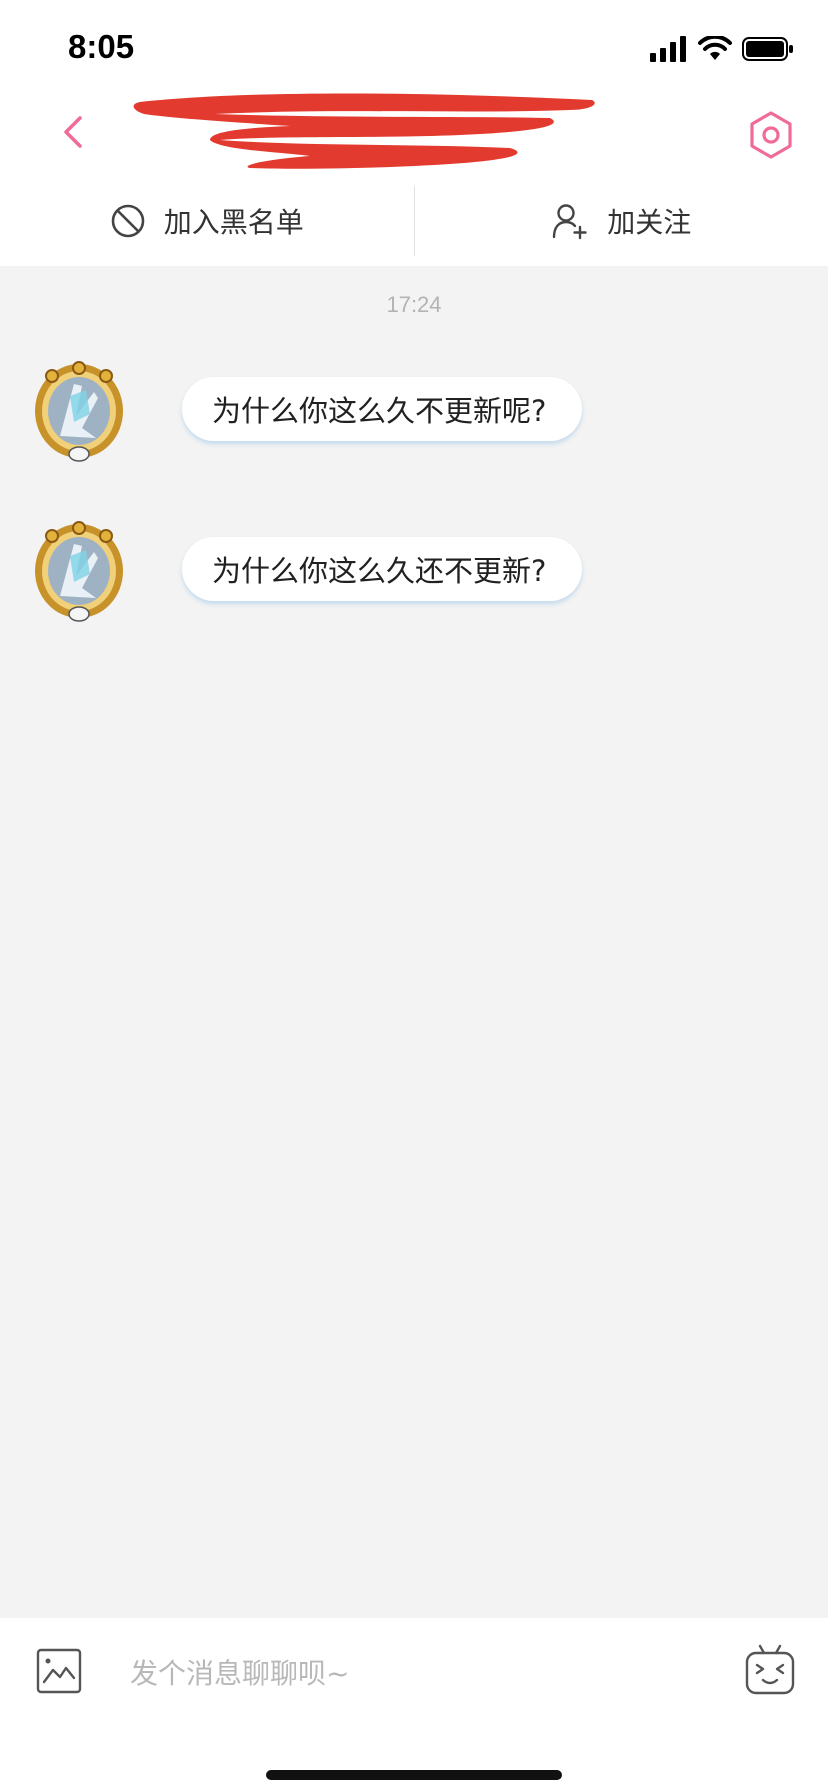  Describe the element at coordinates (430, 1673) in the screenshot. I see `message-input` at that location.